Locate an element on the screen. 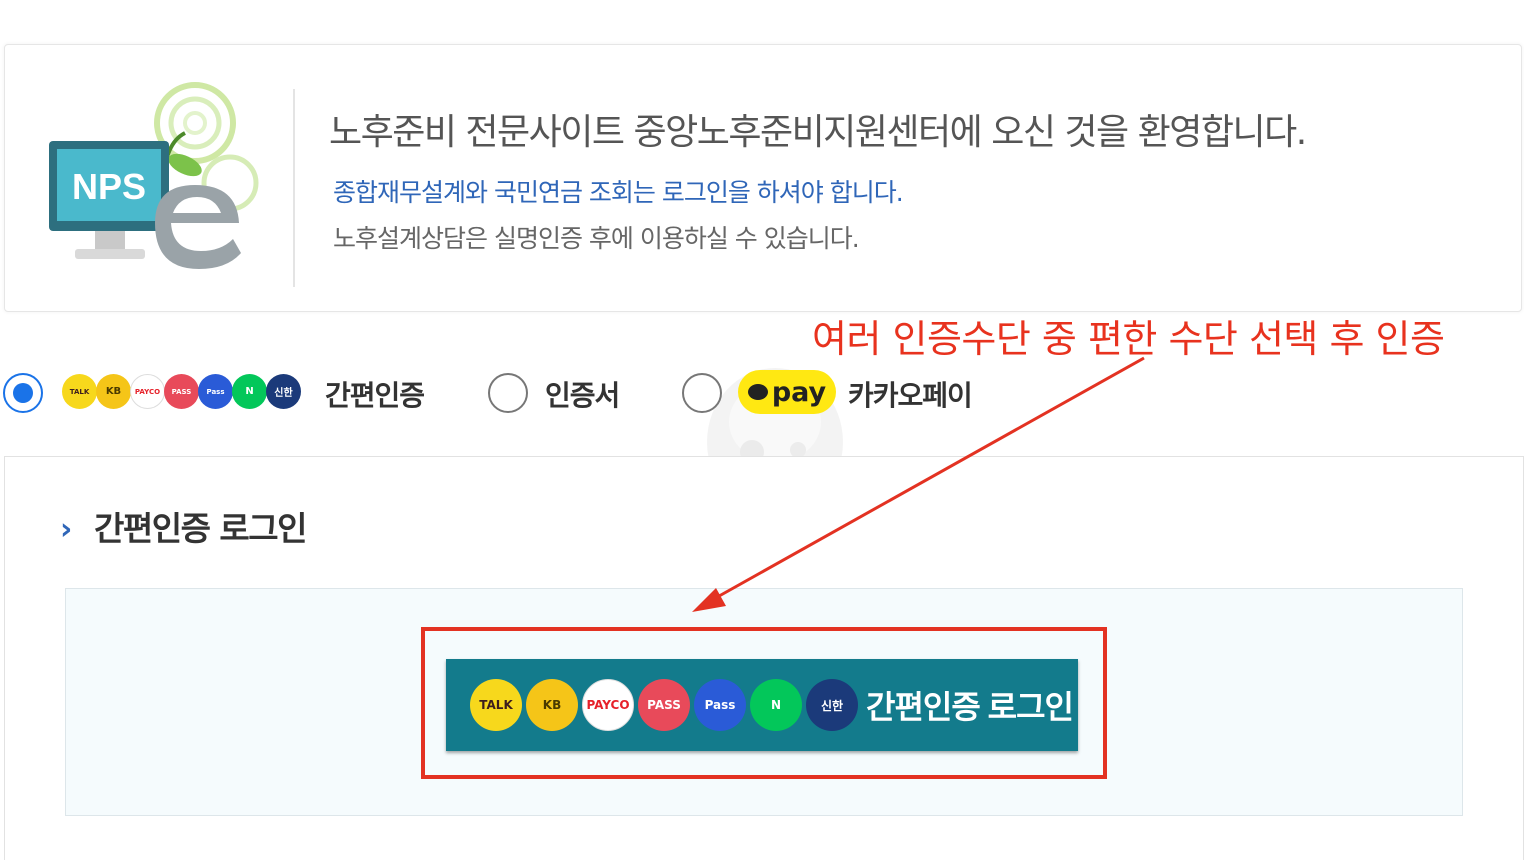 The image size is (1524, 860). radio-label-kakaopay: 카카오페이 is located at coordinates (910, 394).